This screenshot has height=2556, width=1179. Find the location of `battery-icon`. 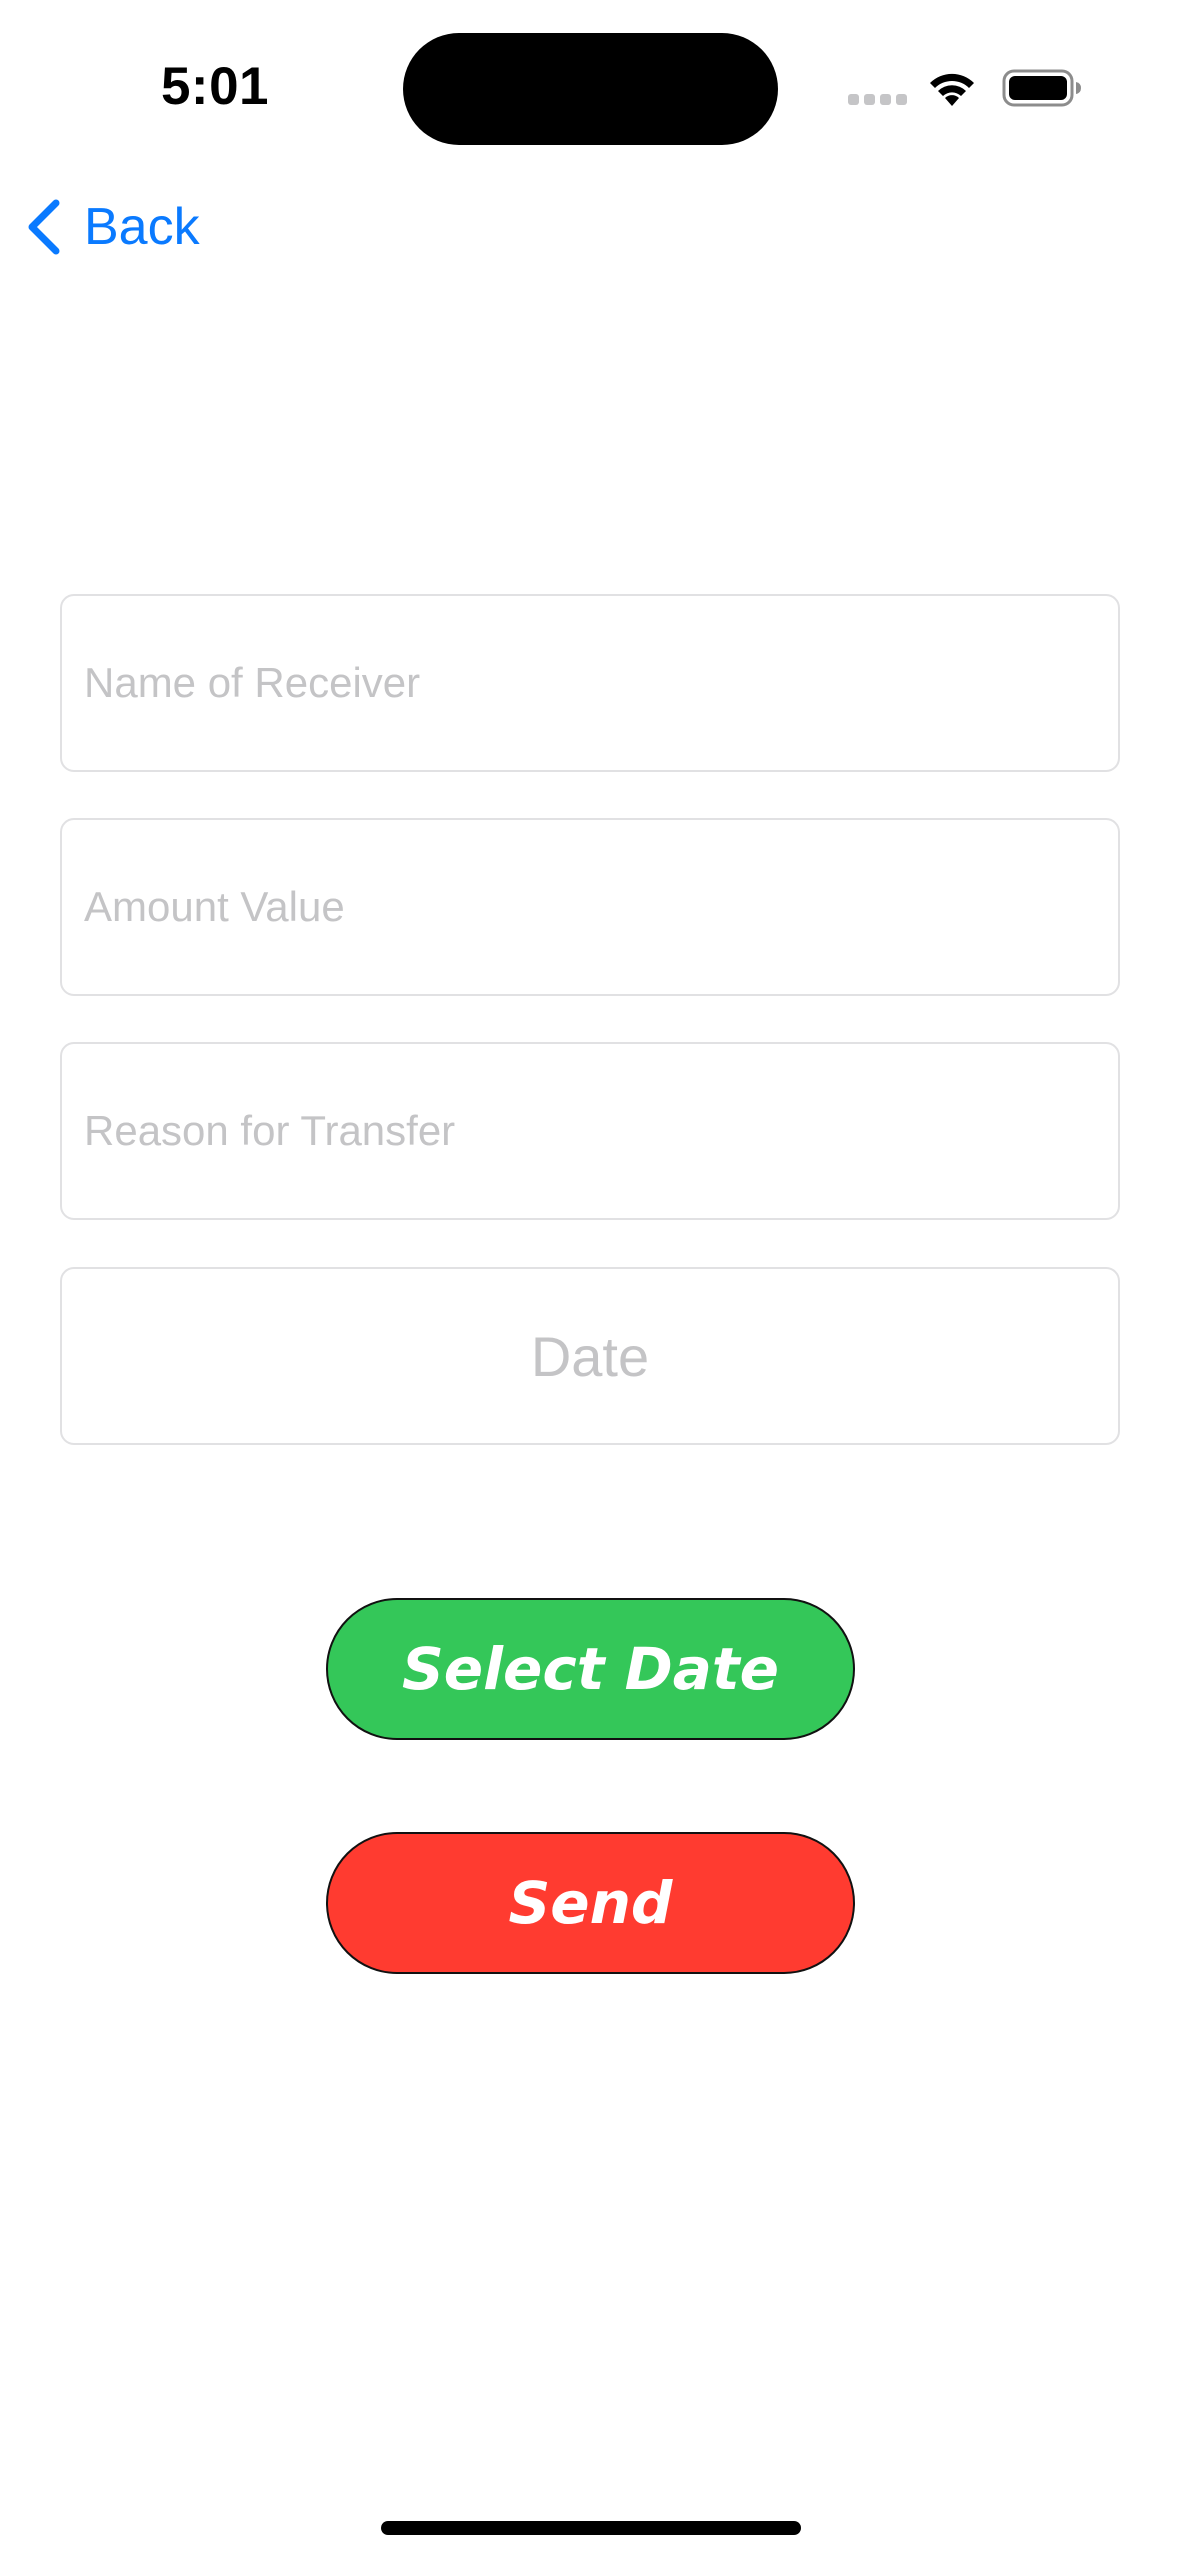

battery-icon is located at coordinates (1041, 88).